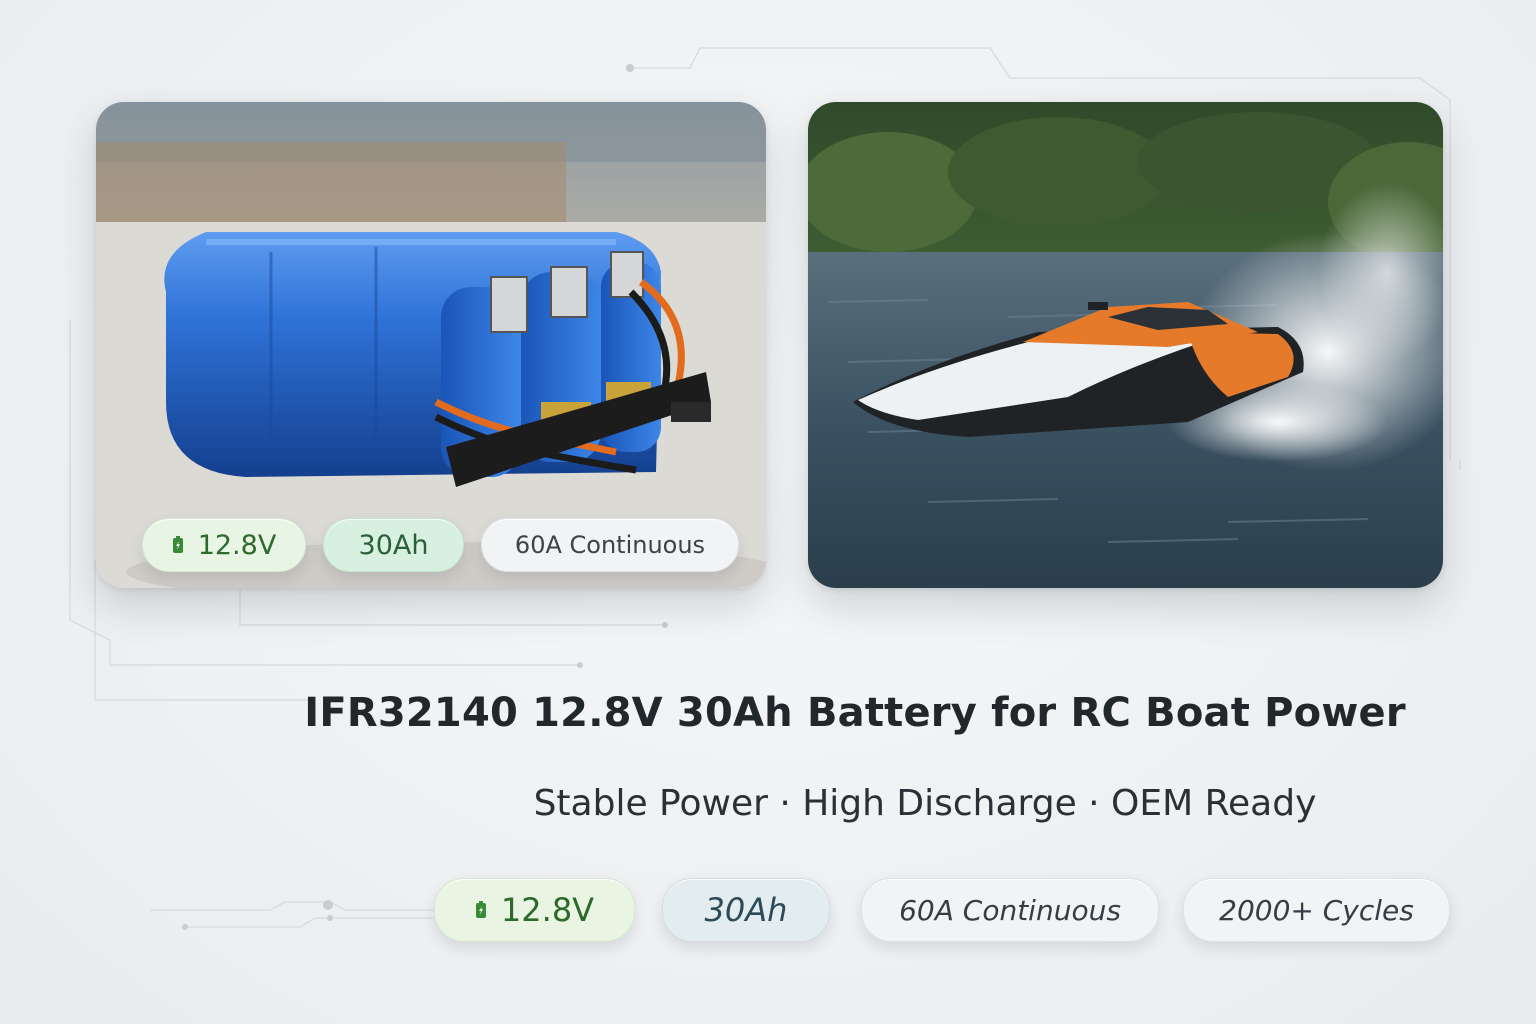 The image size is (1536, 1024). I want to click on card-current-badge: 60A Continuous, so click(610, 545).